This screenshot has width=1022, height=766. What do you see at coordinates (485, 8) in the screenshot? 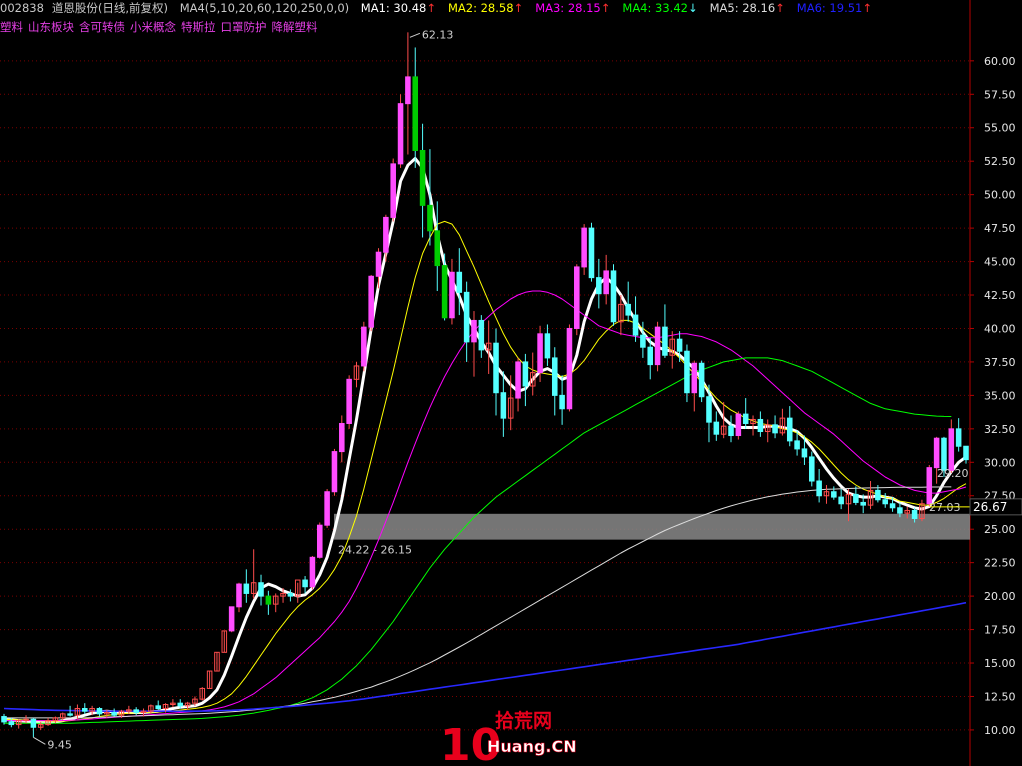
I see `ma-readout-2: MA2: 28.58↑` at bounding box center [485, 8].